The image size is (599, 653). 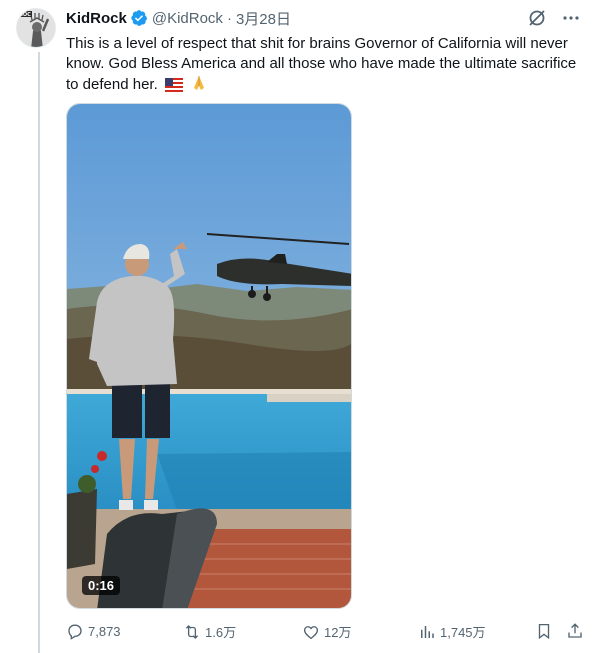 What do you see at coordinates (221, 632) in the screenshot?
I see `repost-count: 1.6万` at bounding box center [221, 632].